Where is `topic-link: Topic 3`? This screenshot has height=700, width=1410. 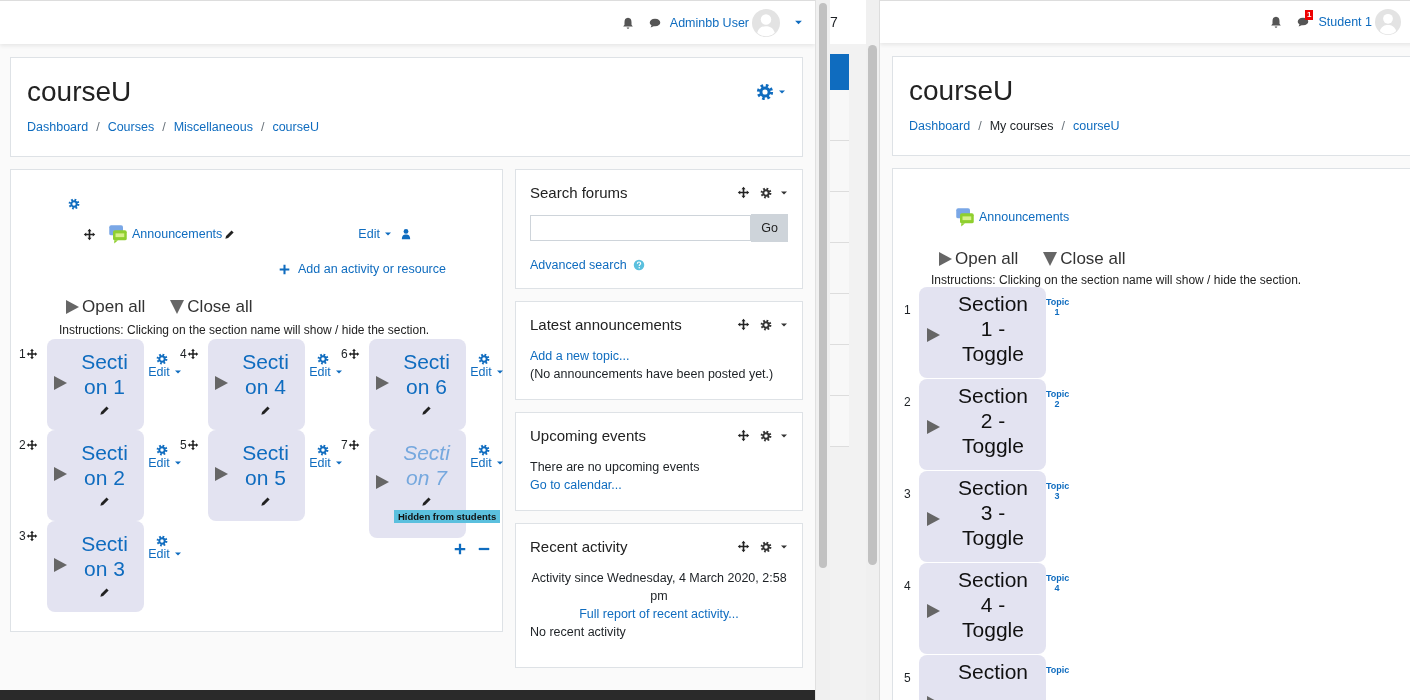
topic-link: Topic 3 is located at coordinates (1057, 491).